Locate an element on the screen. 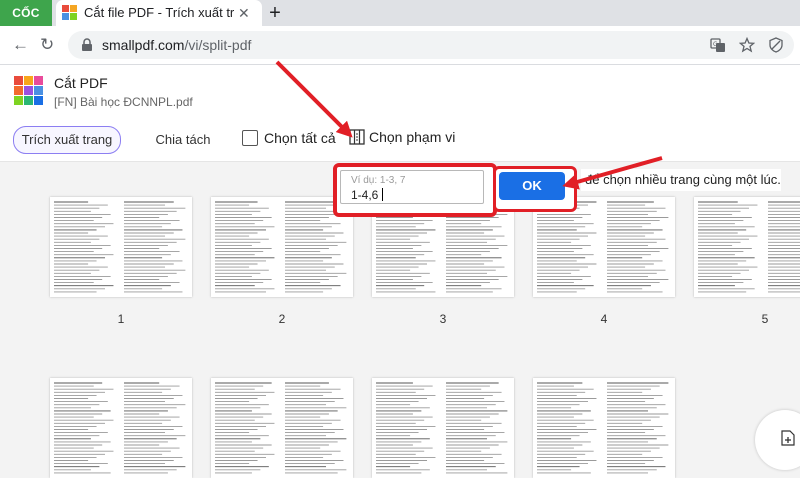 This screenshot has width=800, height=478. shield-icon is located at coordinates (776, 45).